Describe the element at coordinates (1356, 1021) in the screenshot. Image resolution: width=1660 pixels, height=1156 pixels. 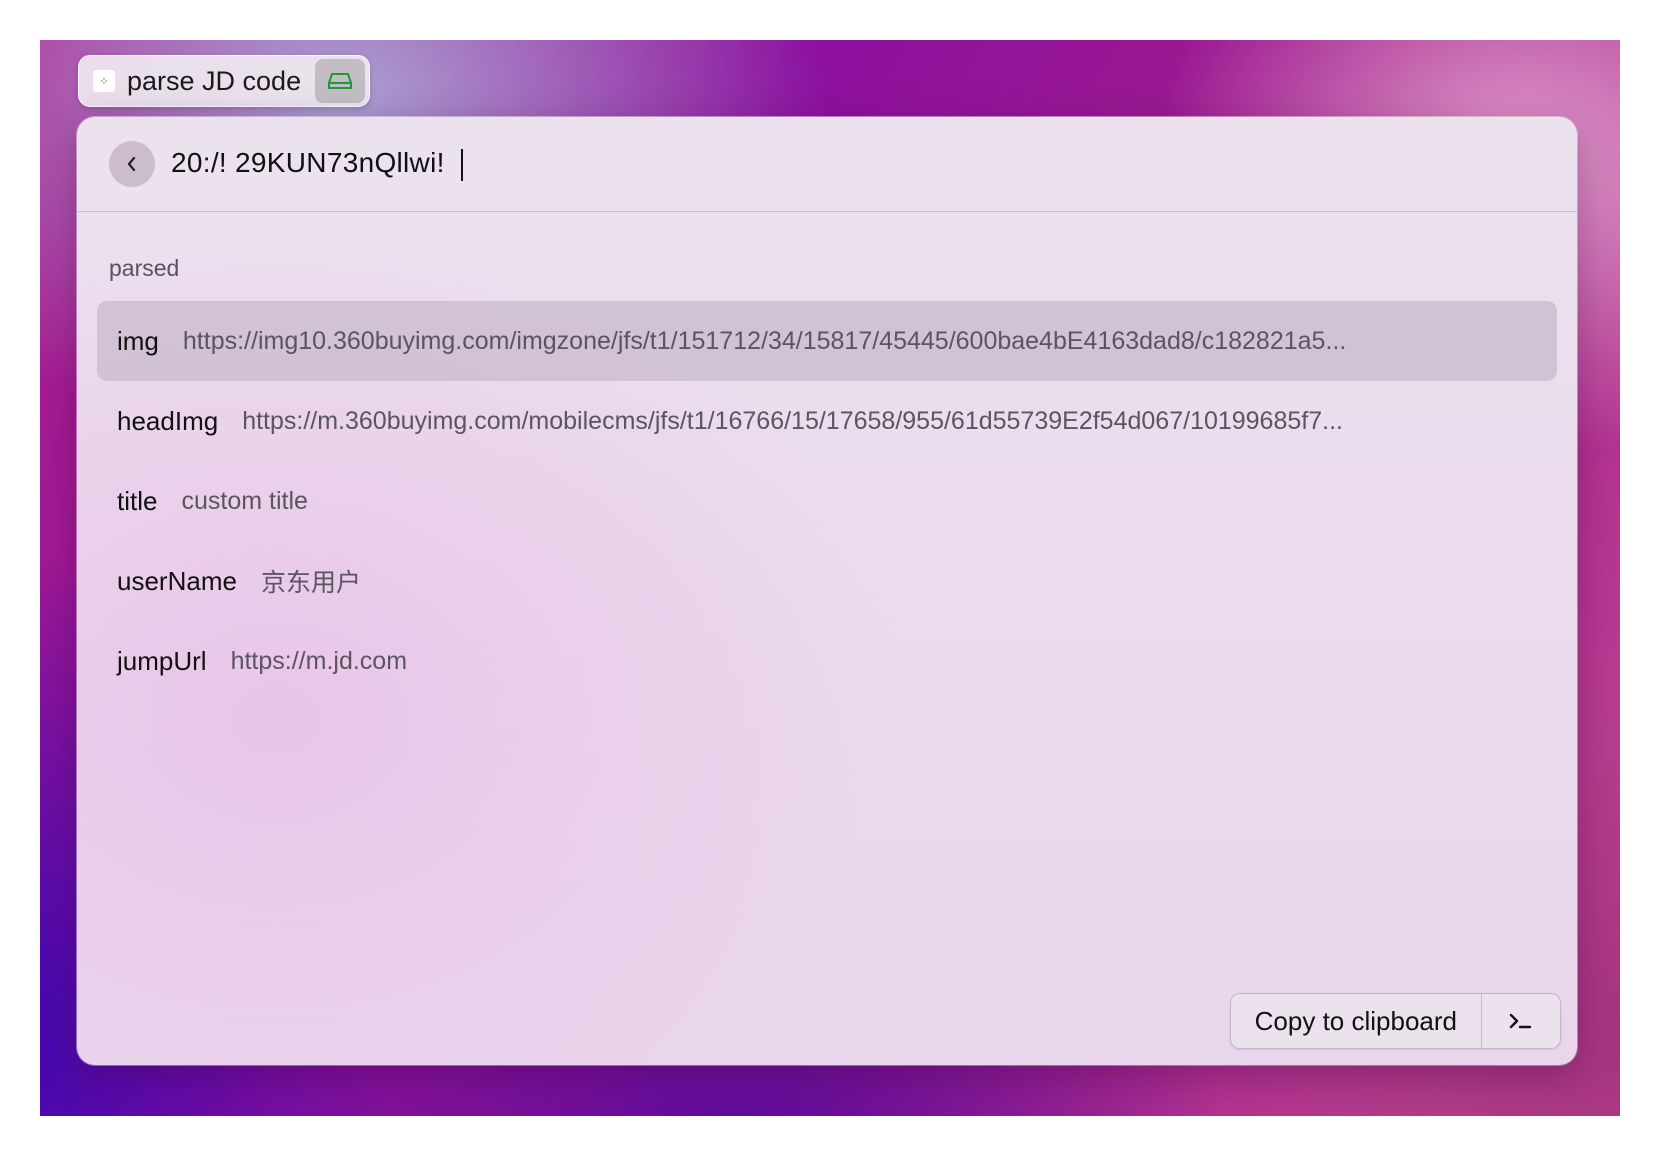
I see `copy-to-clipboard-button: Copy to clipboard` at that location.